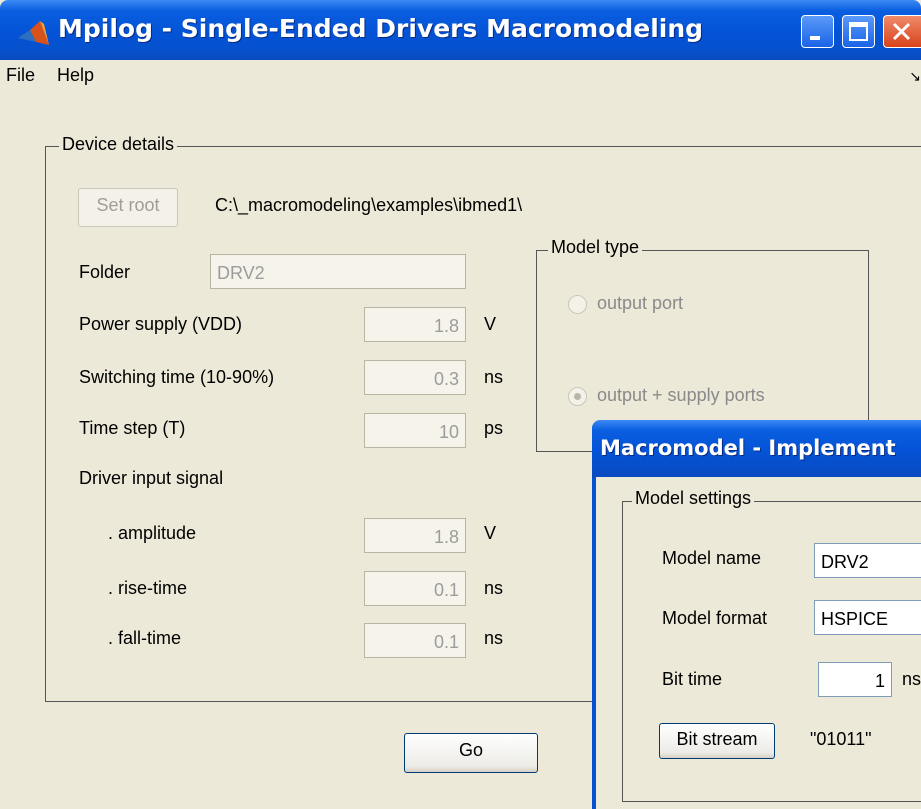  I want to click on dialog-title-bar: Macromodel - Implement, so click(756, 448).